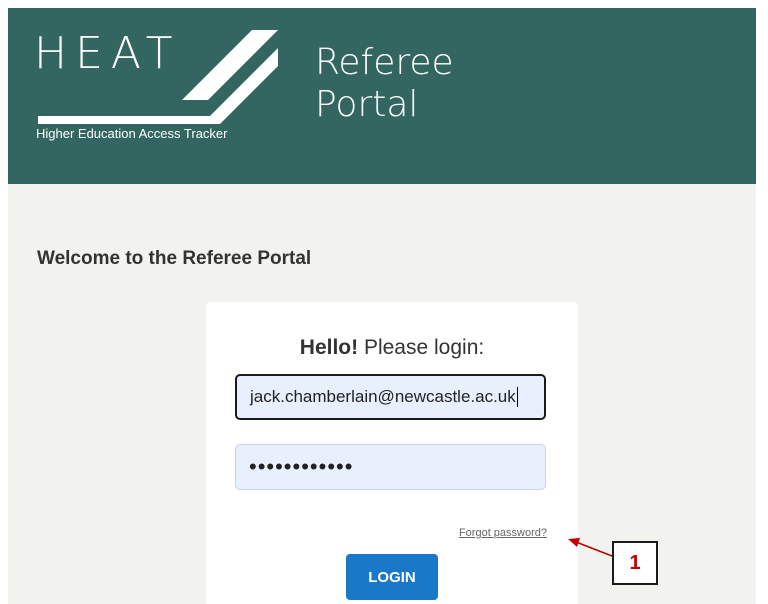 This screenshot has height=604, width=768. I want to click on annotation-callout: 1, so click(635, 563).